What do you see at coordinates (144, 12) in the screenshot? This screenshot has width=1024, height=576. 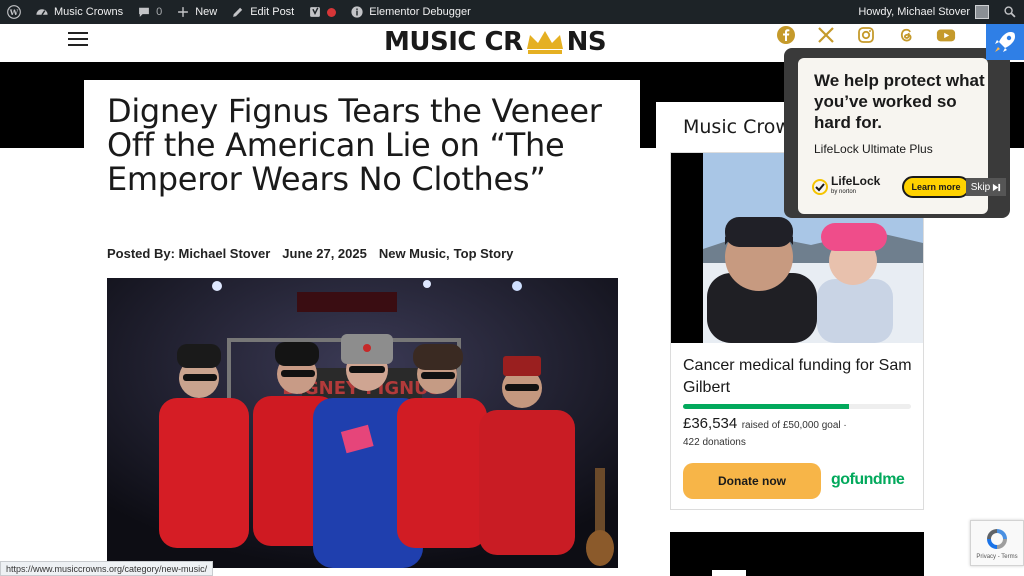 I see `comment-icon` at bounding box center [144, 12].